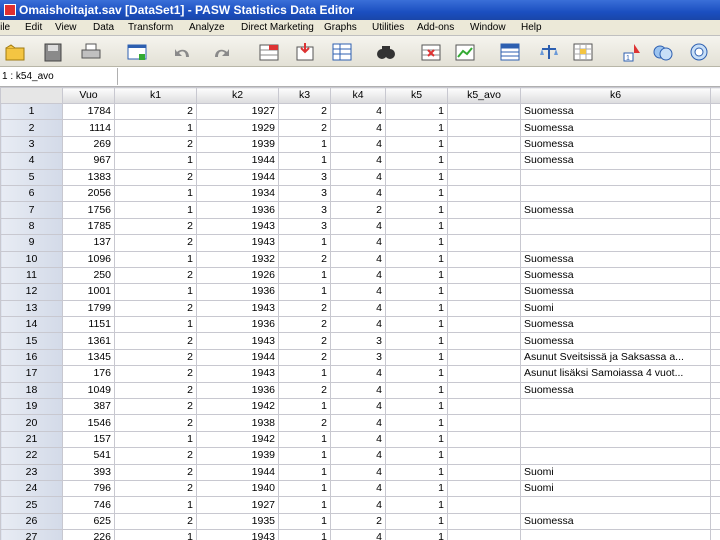 The width and height of the screenshot is (720, 540). Describe the element at coordinates (88, 95) in the screenshot. I see `column-header-vuo: Vuo` at that location.